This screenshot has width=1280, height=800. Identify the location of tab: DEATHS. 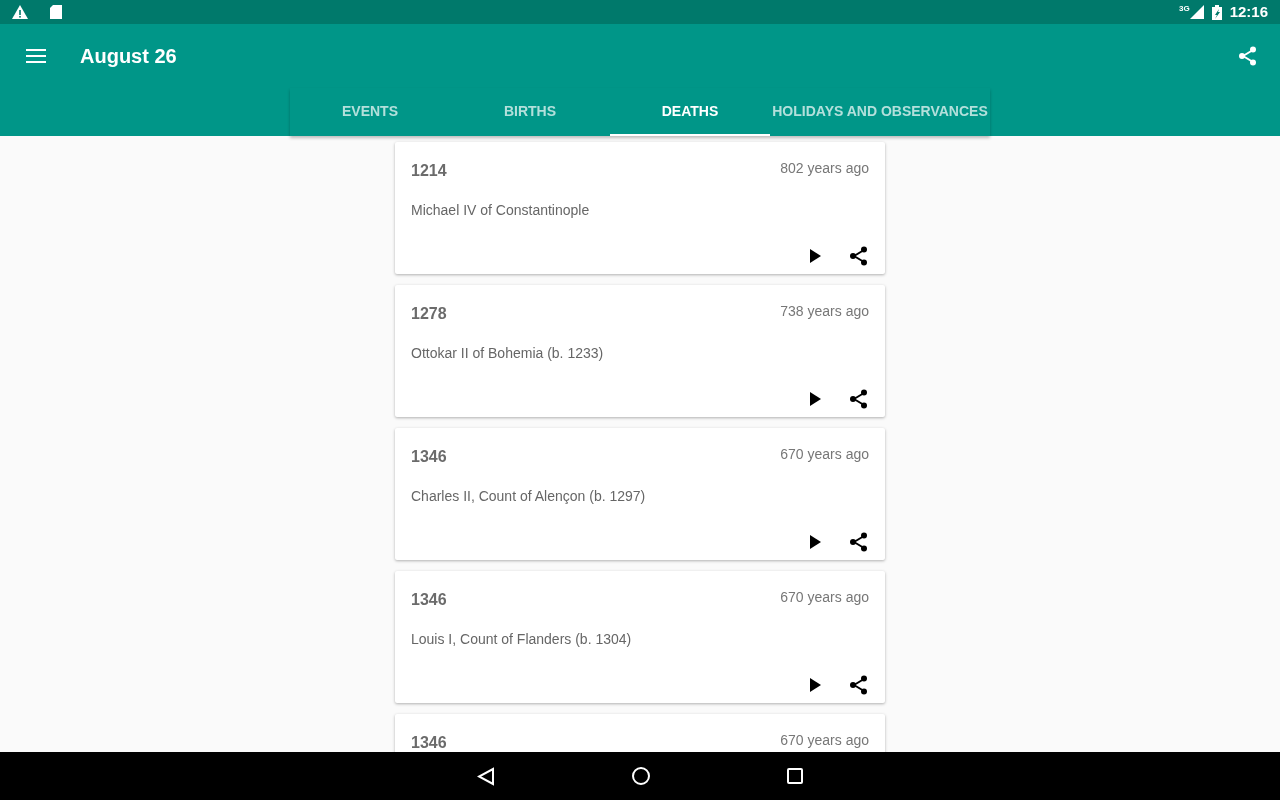
(690, 112).